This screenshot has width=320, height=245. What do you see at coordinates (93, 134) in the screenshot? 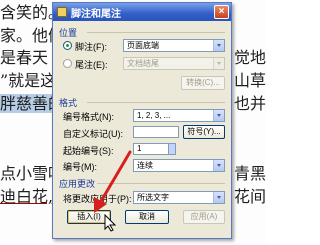
I see `custom-mark-label: 自定义标记(U):` at bounding box center [93, 134].